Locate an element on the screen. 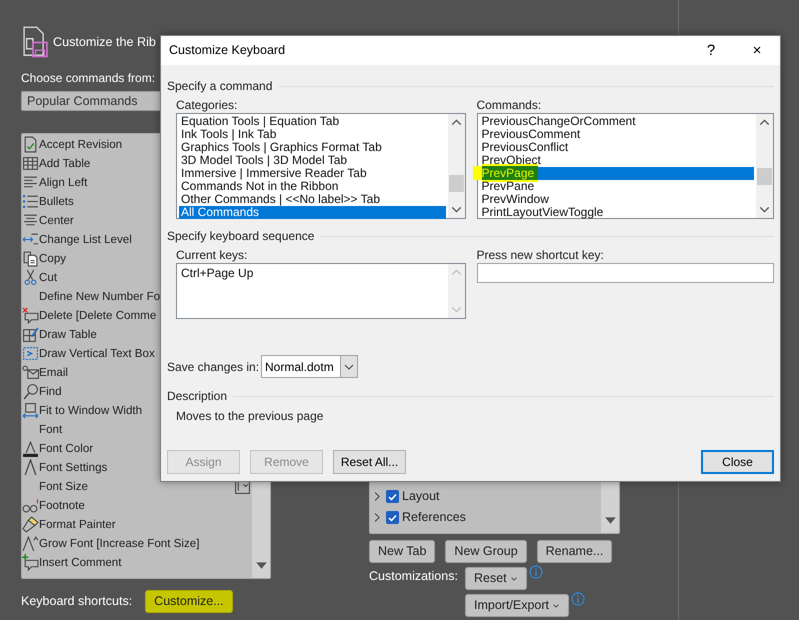 The height and width of the screenshot is (620, 799). command-item: Draw Vertical Text Box is located at coordinates (97, 353).